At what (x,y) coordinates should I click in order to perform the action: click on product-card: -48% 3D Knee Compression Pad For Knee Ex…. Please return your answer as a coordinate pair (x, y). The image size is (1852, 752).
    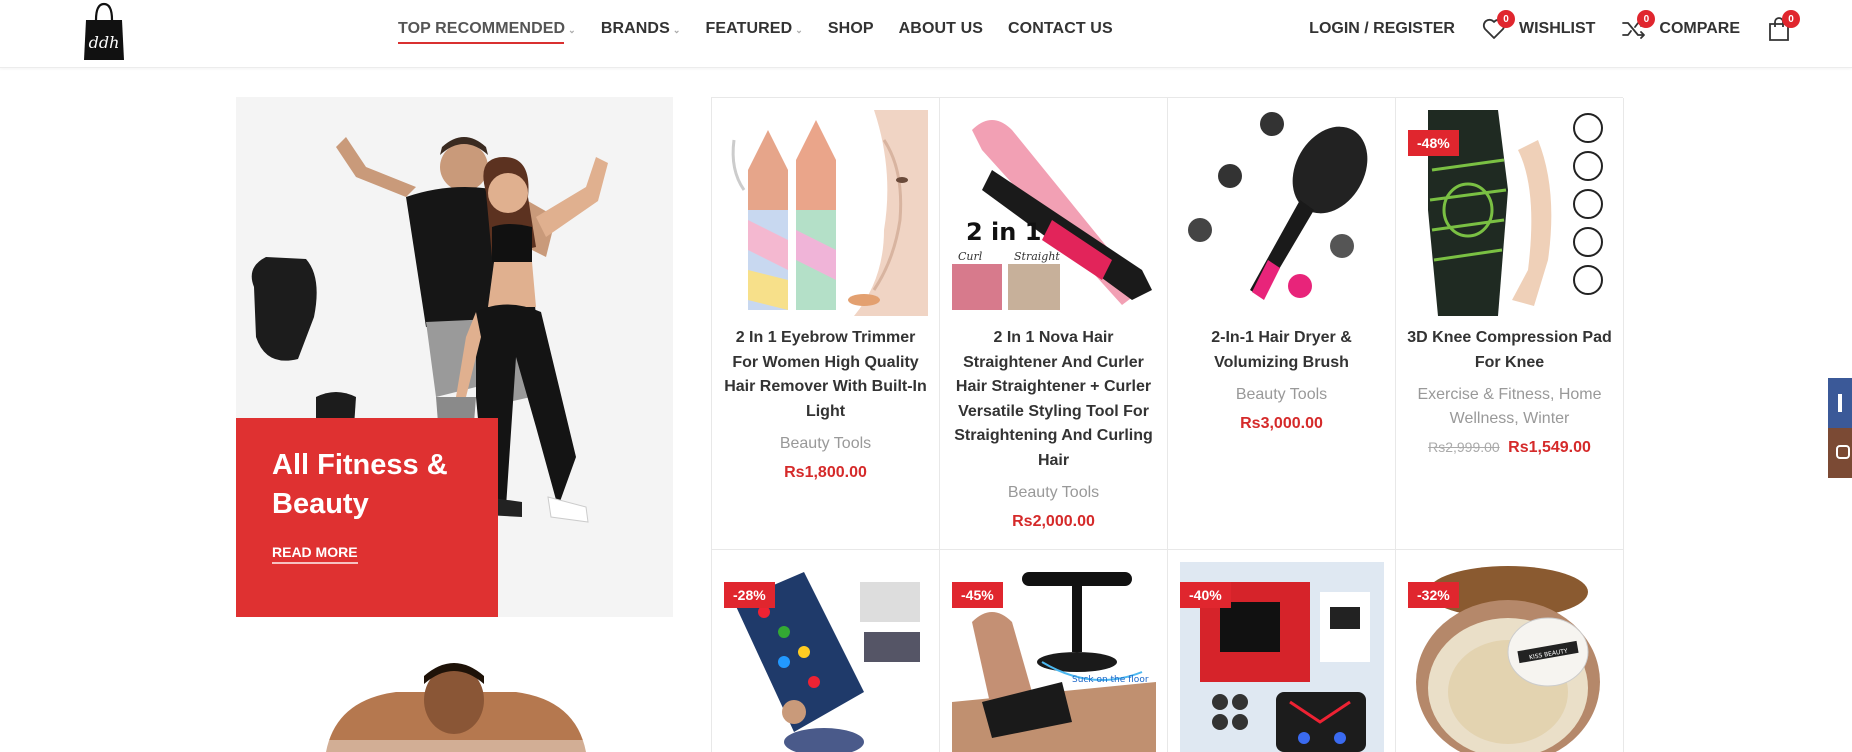
    Looking at the image, I should click on (1510, 324).